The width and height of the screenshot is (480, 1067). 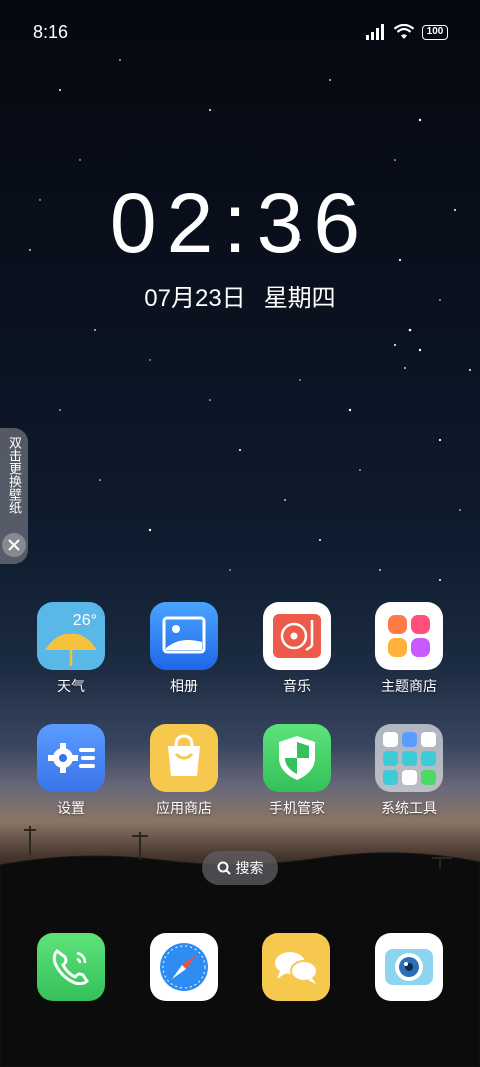 What do you see at coordinates (195, 298) in the screenshot?
I see `date-text: 07月23日` at bounding box center [195, 298].